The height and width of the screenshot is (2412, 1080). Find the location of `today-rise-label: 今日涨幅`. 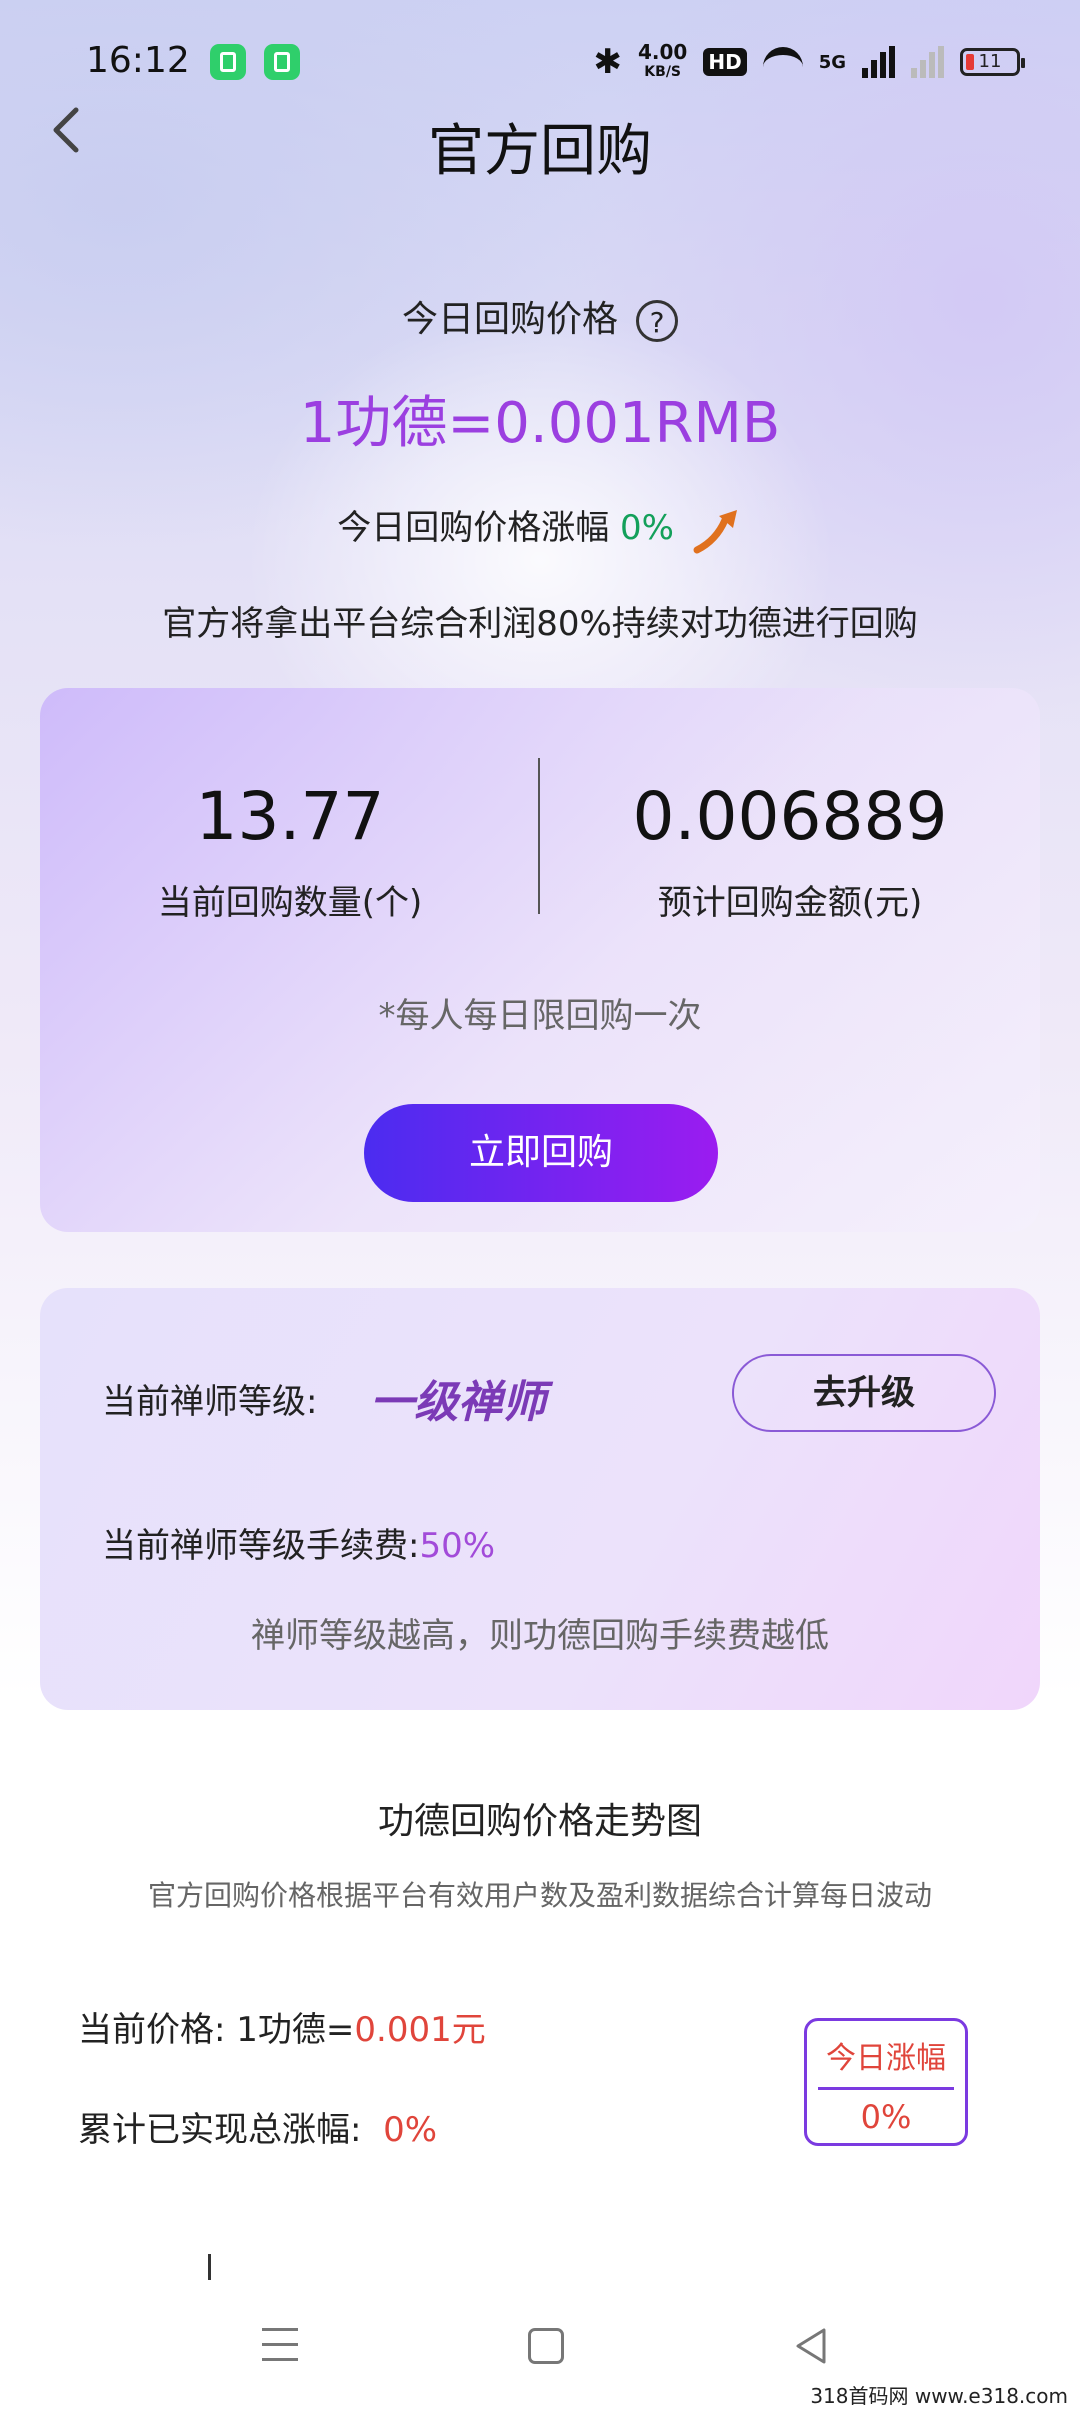

today-rise-label: 今日涨幅 is located at coordinates (886, 2058).